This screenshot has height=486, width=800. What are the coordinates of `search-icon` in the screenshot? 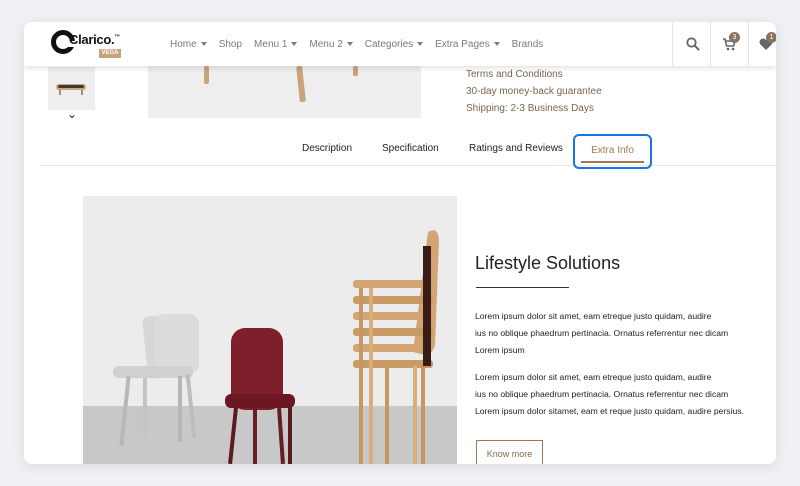 It's located at (693, 44).